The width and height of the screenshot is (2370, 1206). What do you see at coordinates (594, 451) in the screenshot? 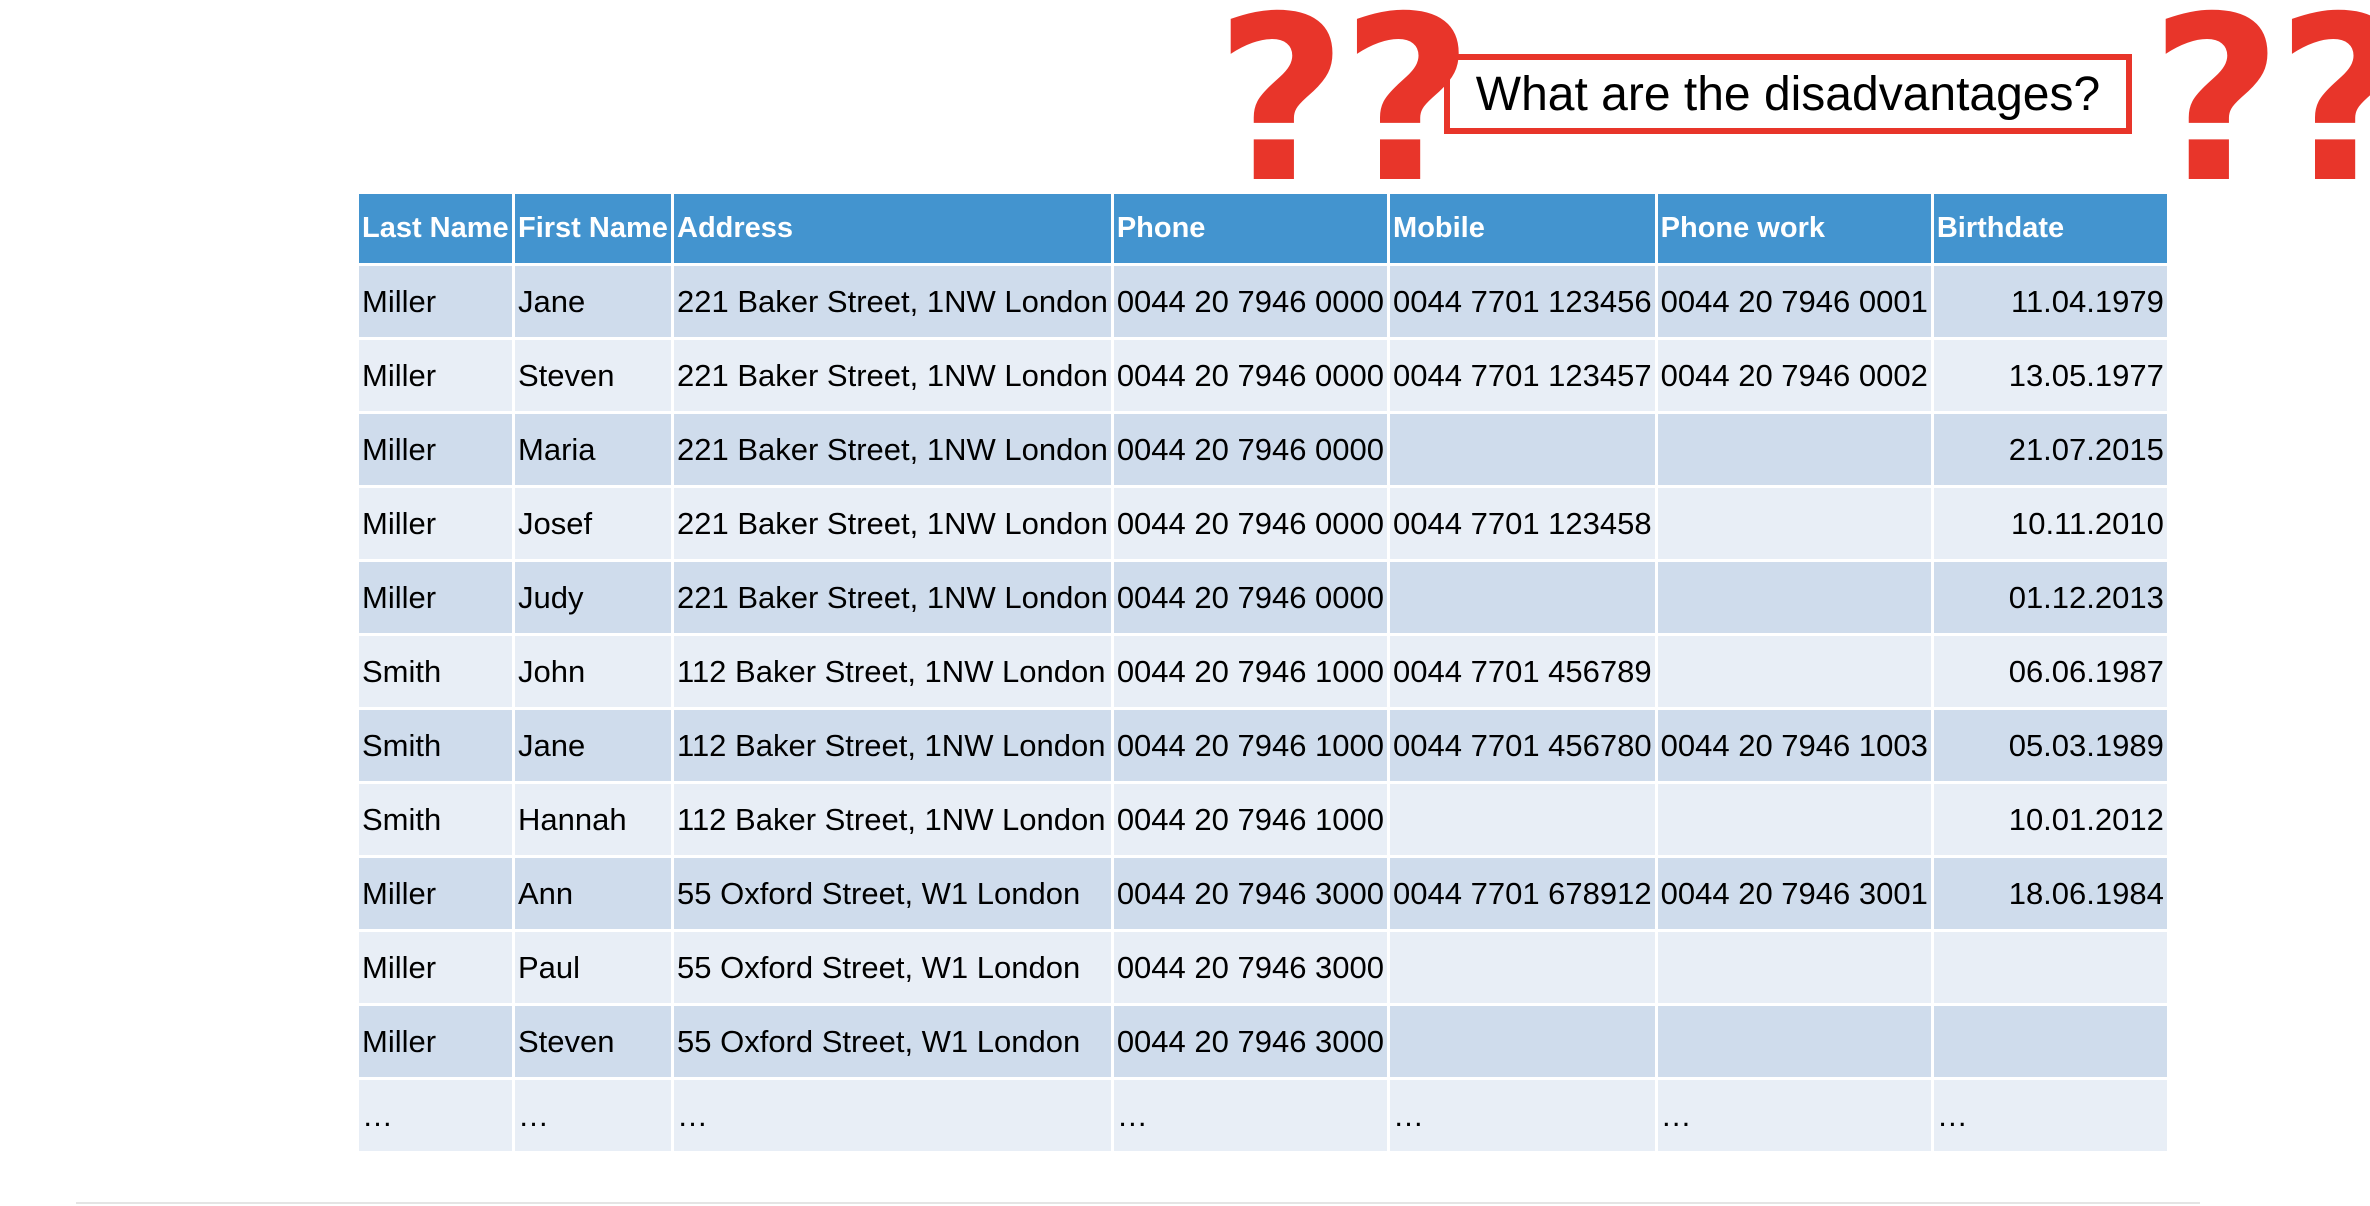
I see `cell-first-name: Maria` at bounding box center [594, 451].